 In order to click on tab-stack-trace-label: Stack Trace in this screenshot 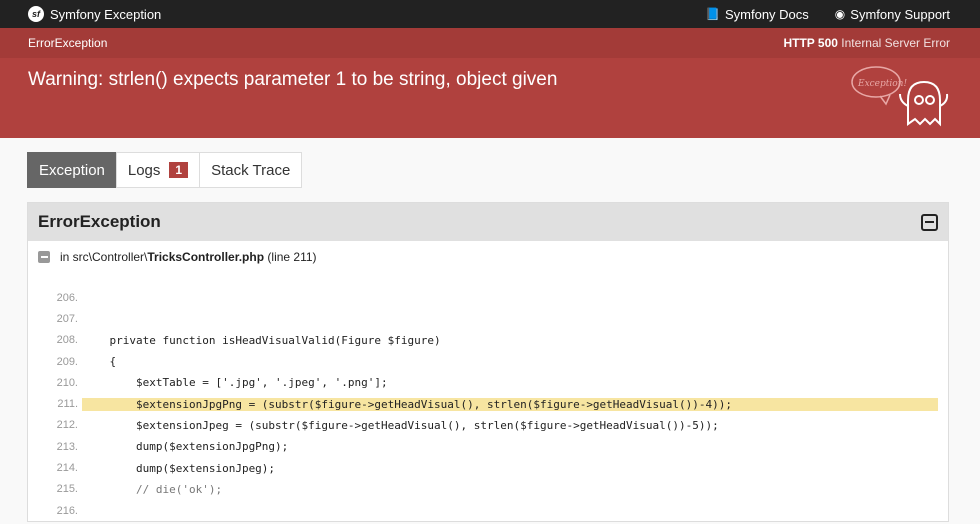, I will do `click(251, 170)`.